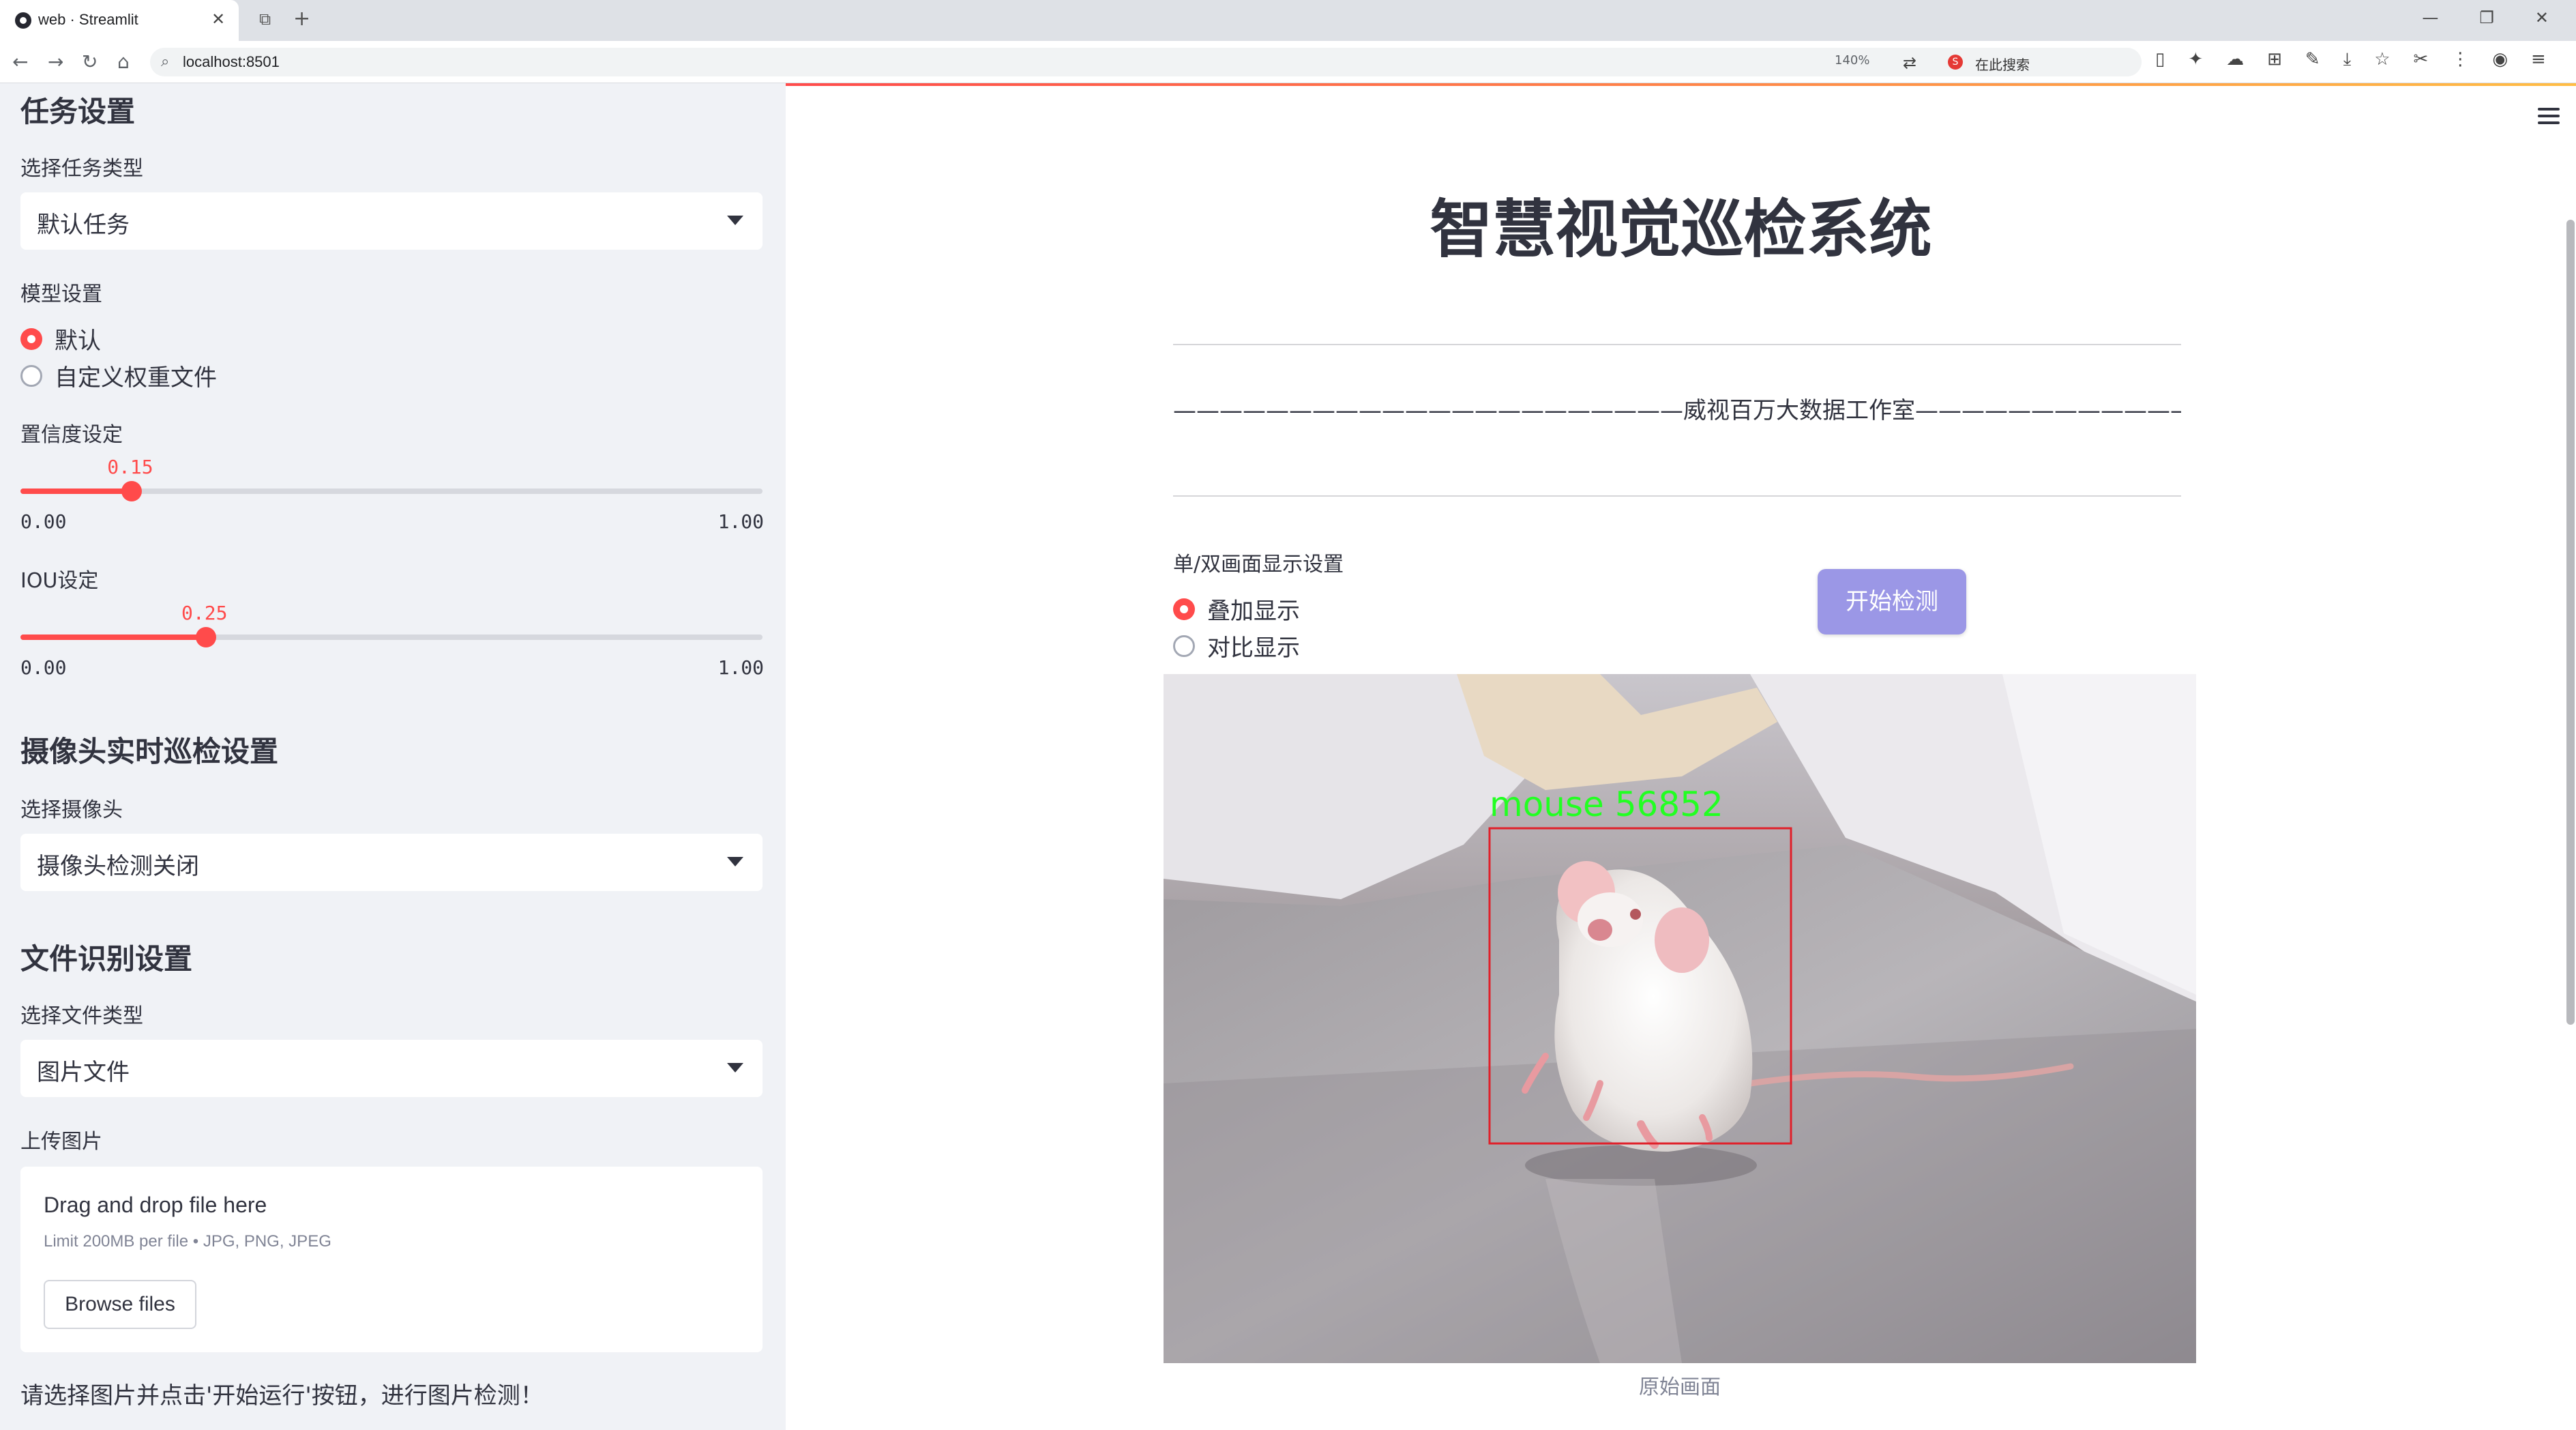 The height and width of the screenshot is (1430, 2576). What do you see at coordinates (165, 62) in the screenshot?
I see `site-info-icon: ⌕` at bounding box center [165, 62].